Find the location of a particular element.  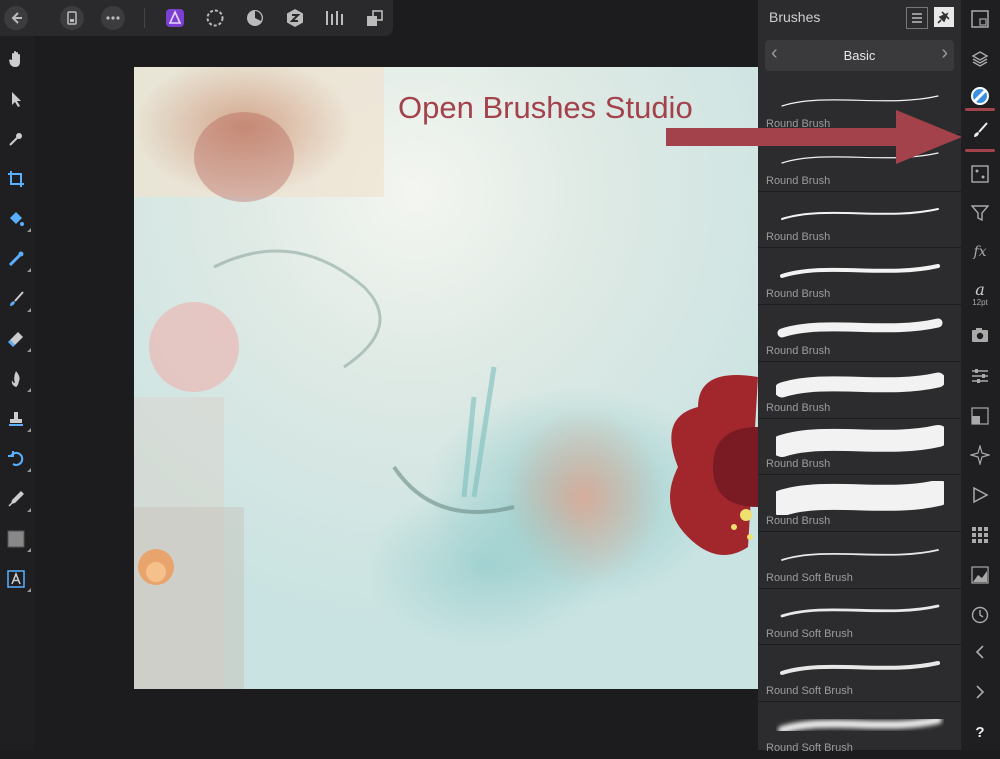

transform-icon is located at coordinates (980, 416).